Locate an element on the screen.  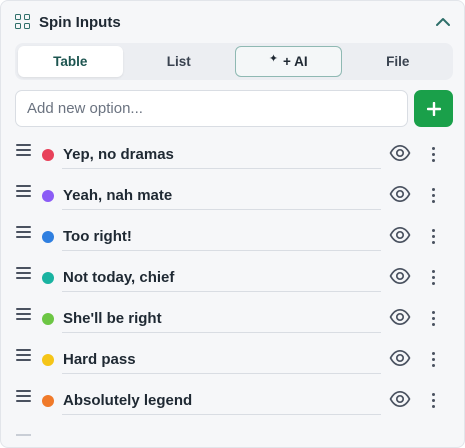
chevron-up-icon is located at coordinates (443, 22).